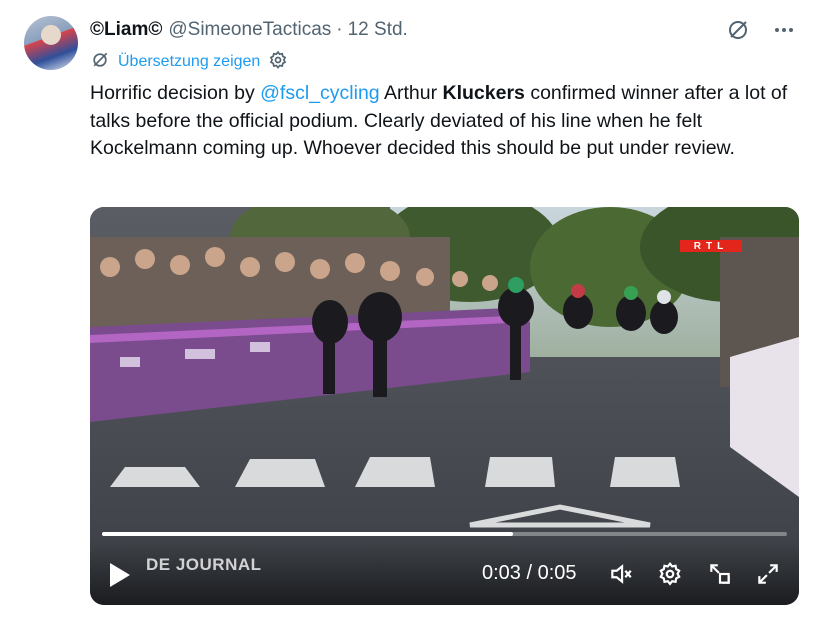 The height and width of the screenshot is (624, 820). I want to click on video-controls: DE JOURNAL 0:03 / 0:05, so click(444, 572).